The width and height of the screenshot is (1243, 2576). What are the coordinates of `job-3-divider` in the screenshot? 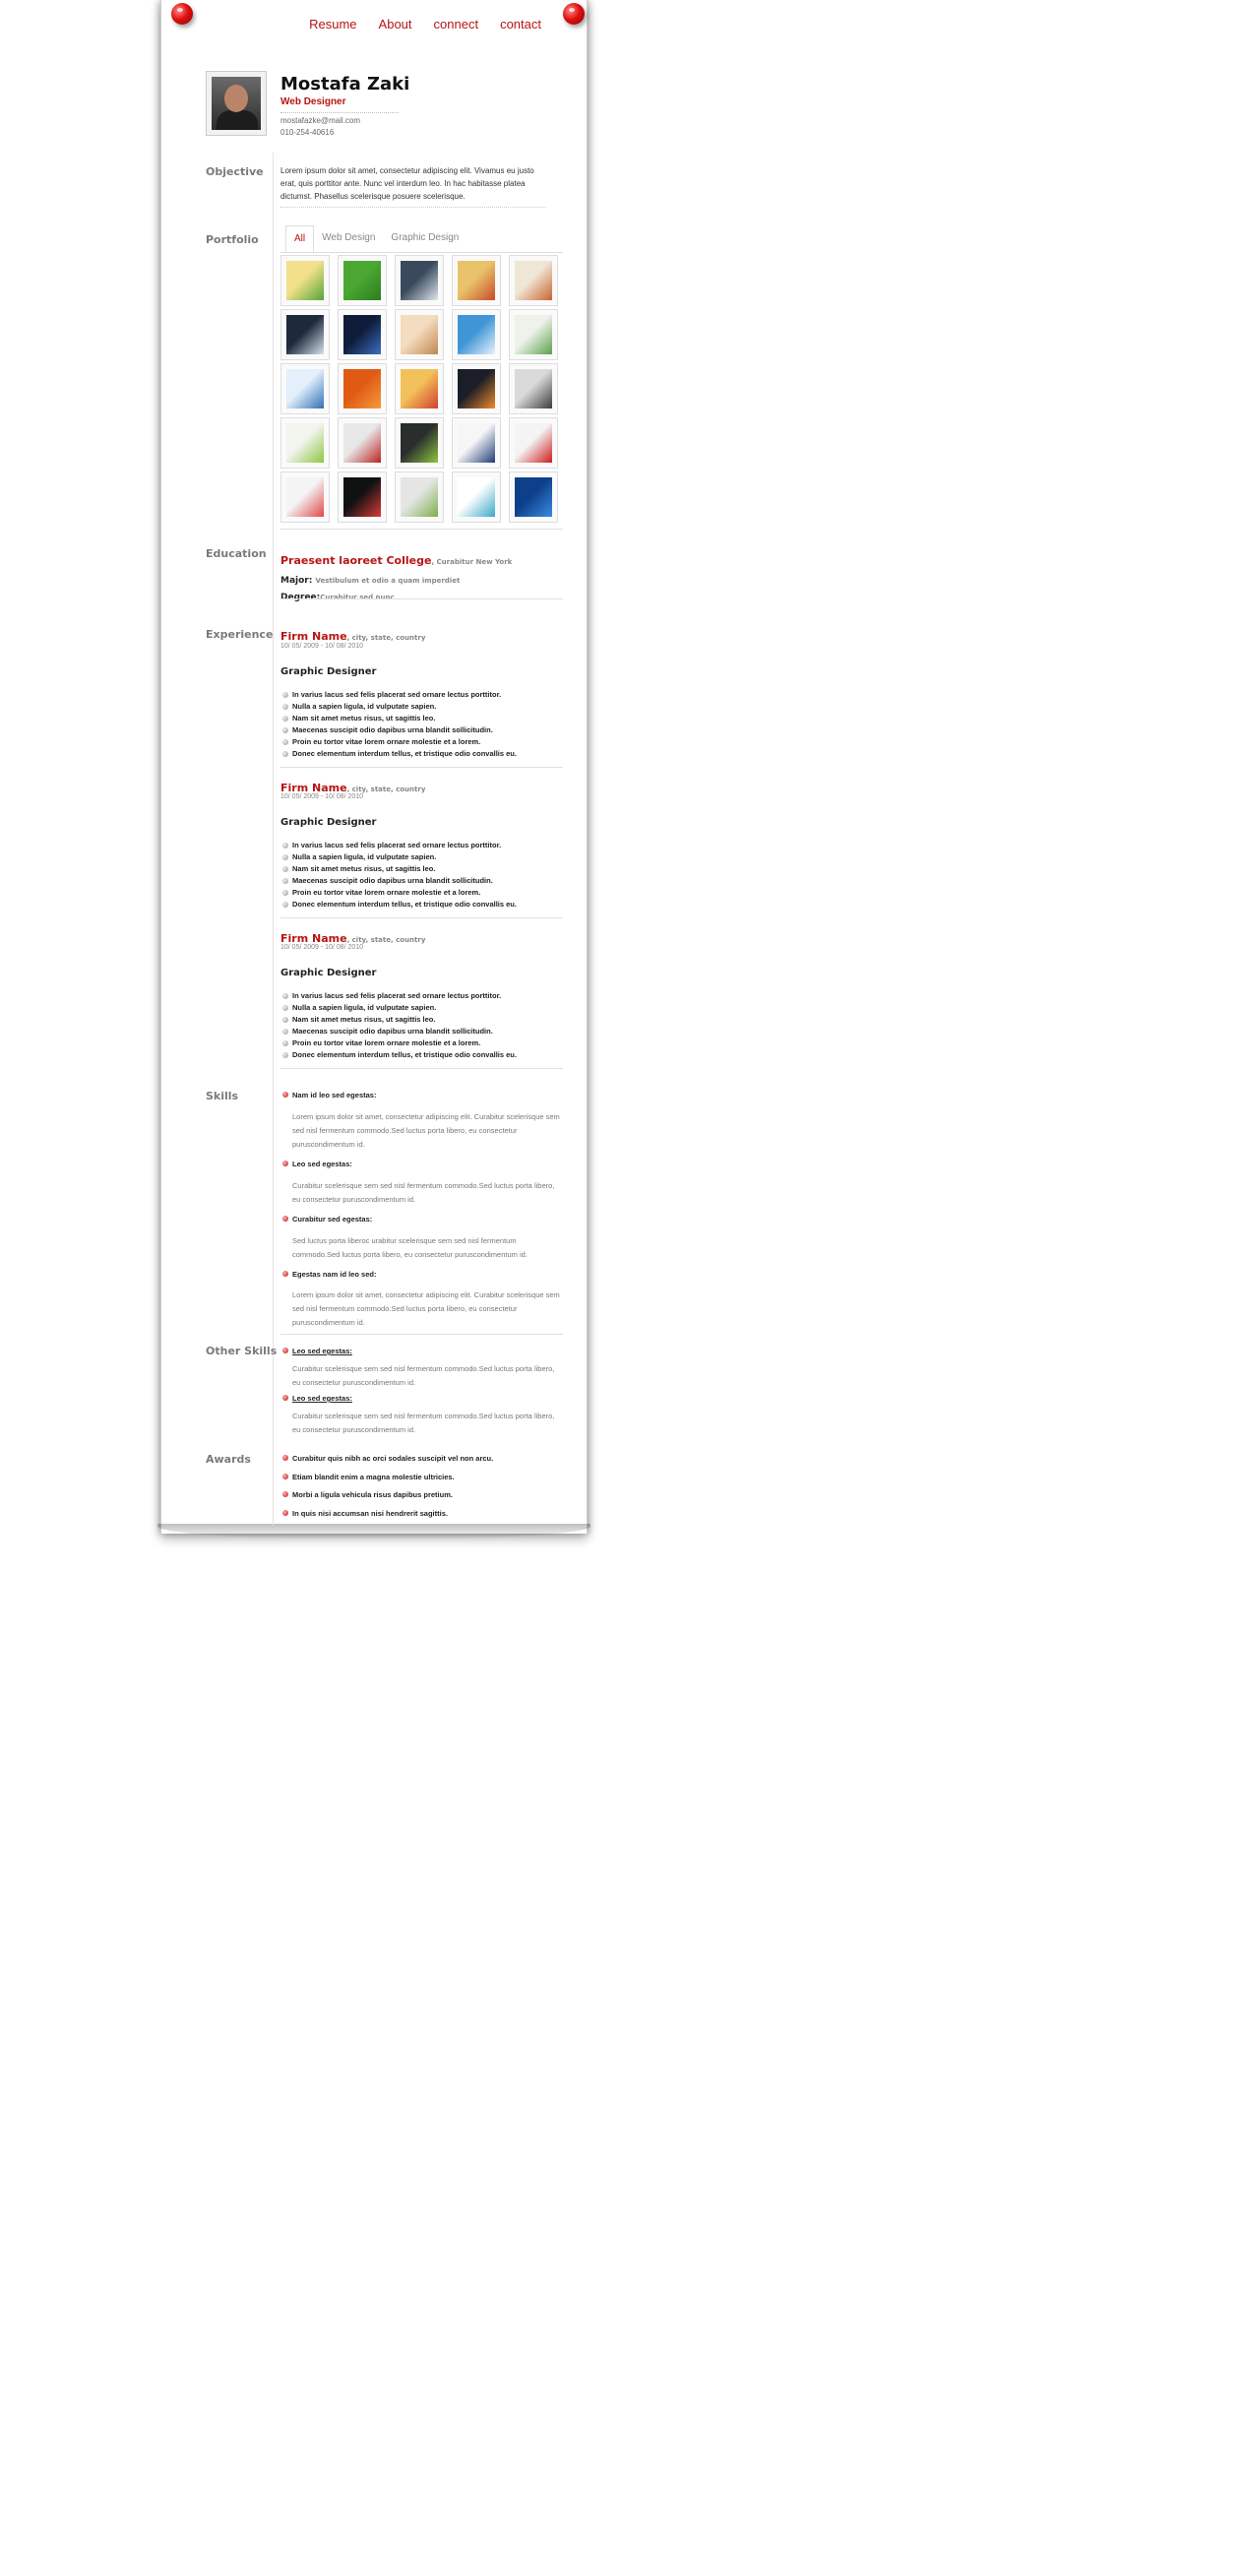 It's located at (421, 1068).